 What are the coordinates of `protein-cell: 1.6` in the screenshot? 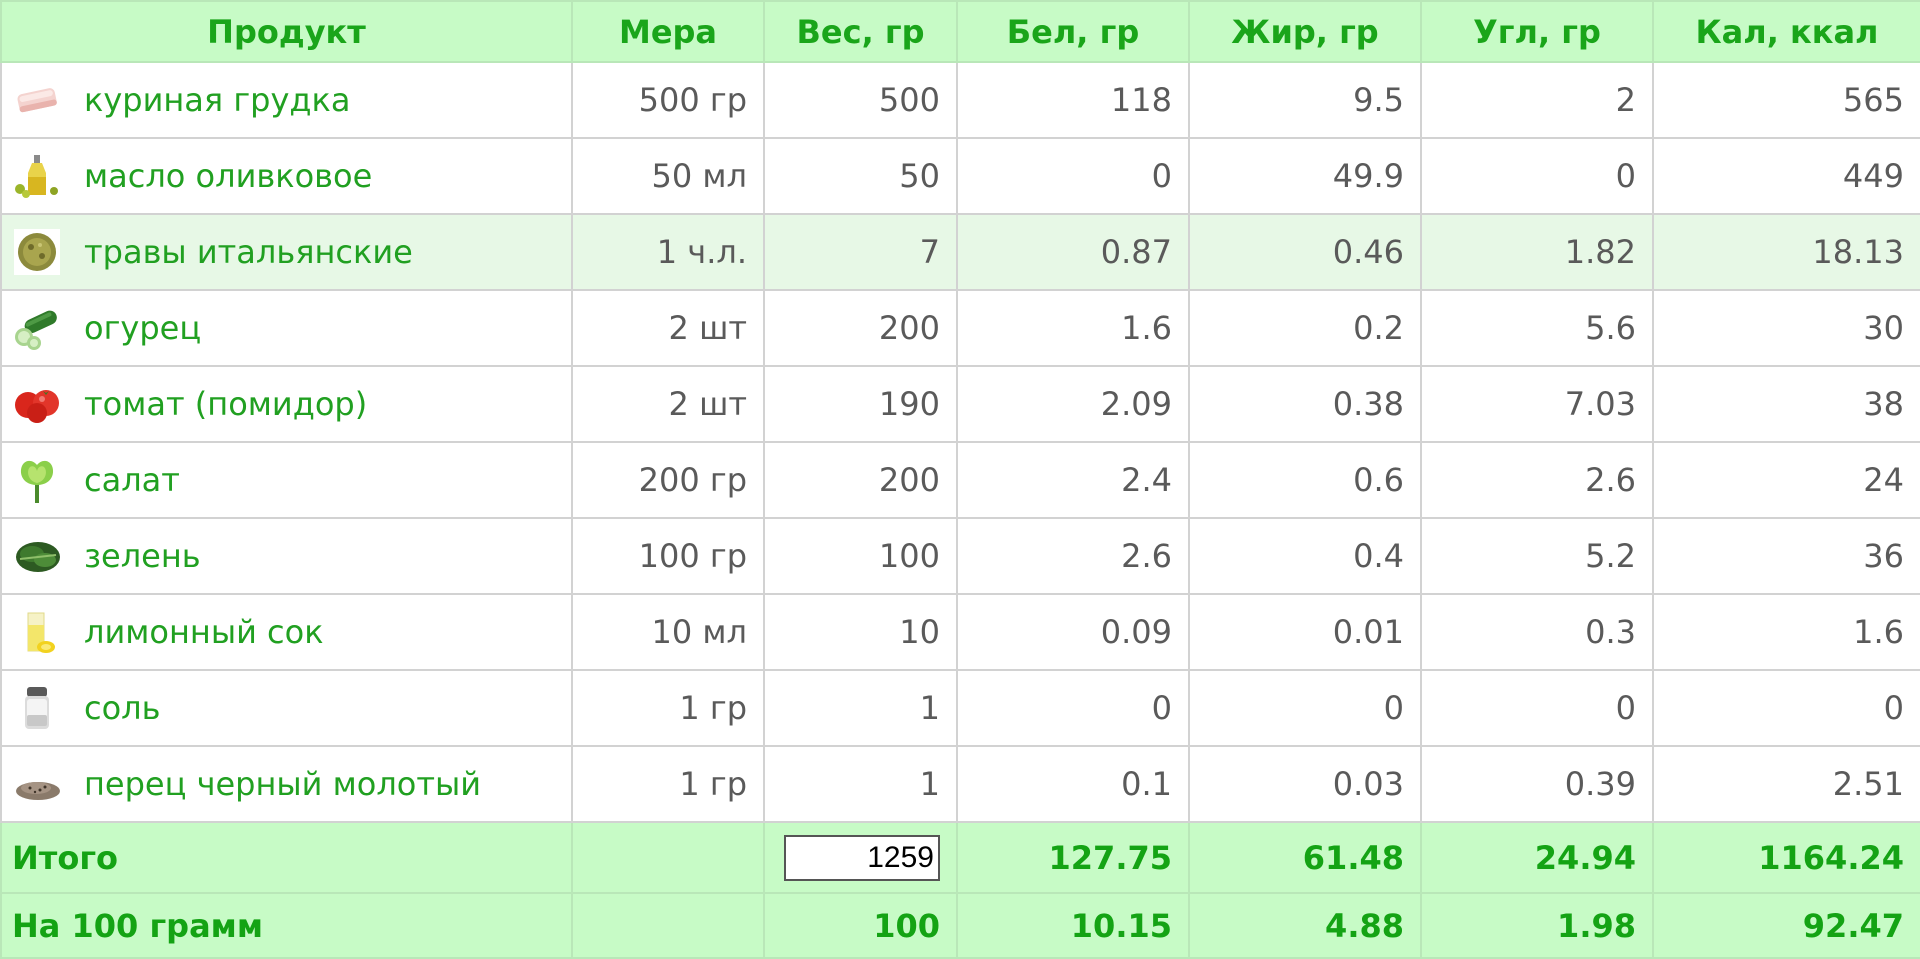 It's located at (1073, 328).